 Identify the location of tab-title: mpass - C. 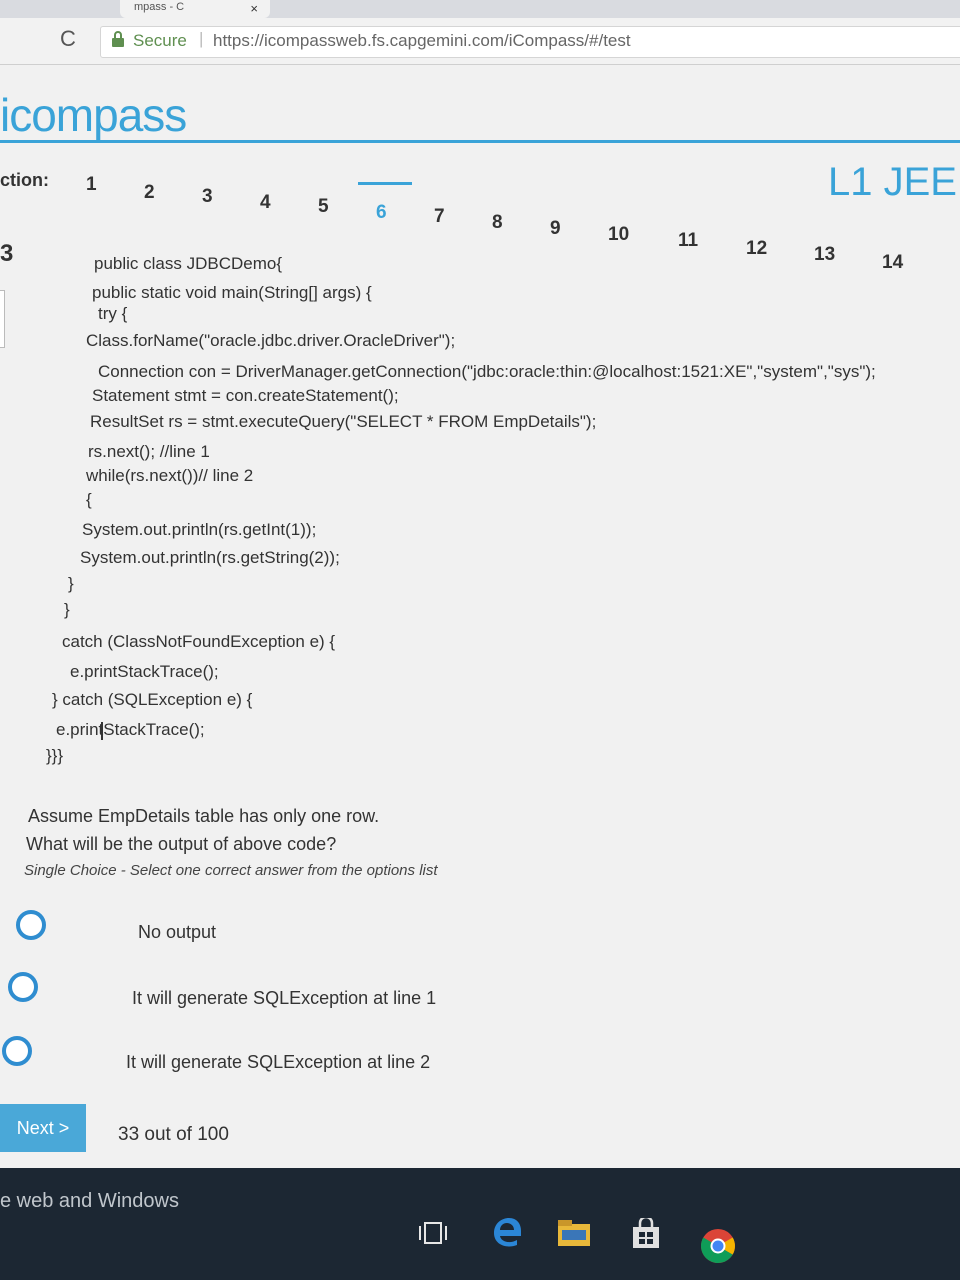
(159, 7).